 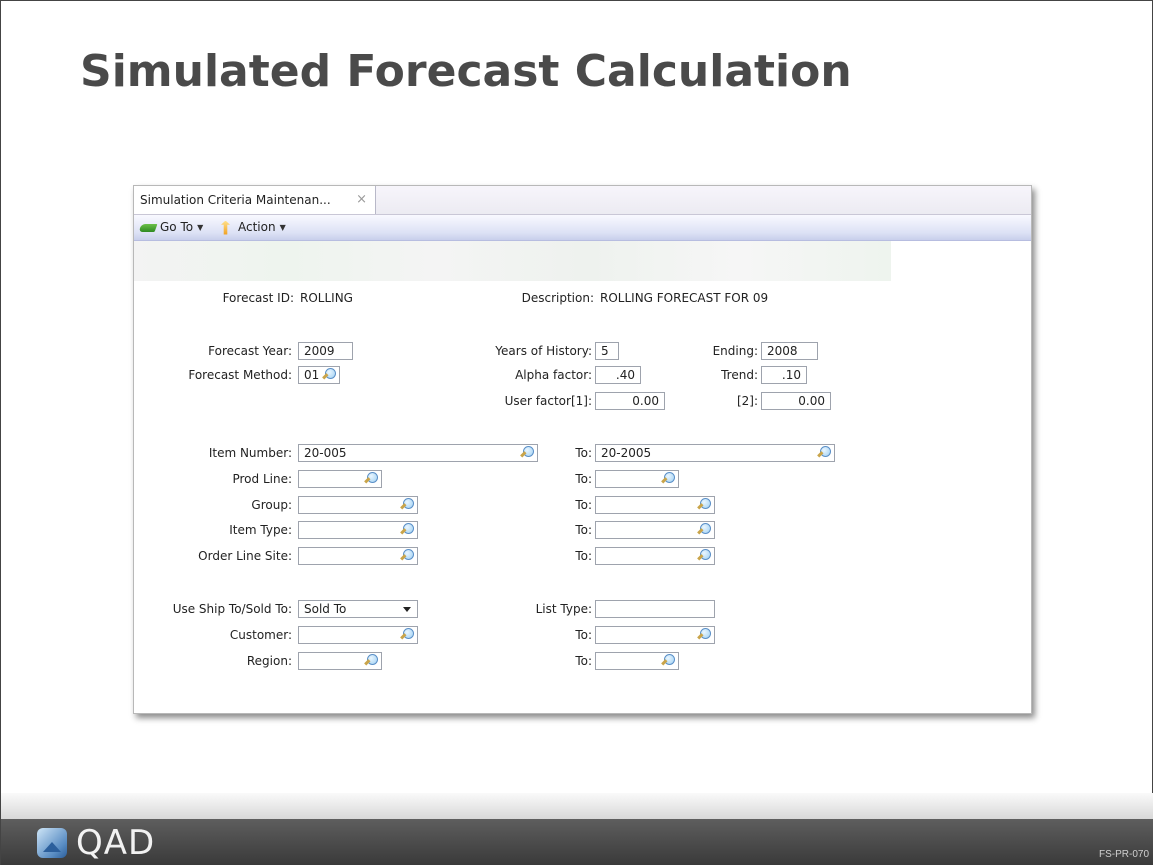 What do you see at coordinates (358, 505) in the screenshot?
I see `group-field` at bounding box center [358, 505].